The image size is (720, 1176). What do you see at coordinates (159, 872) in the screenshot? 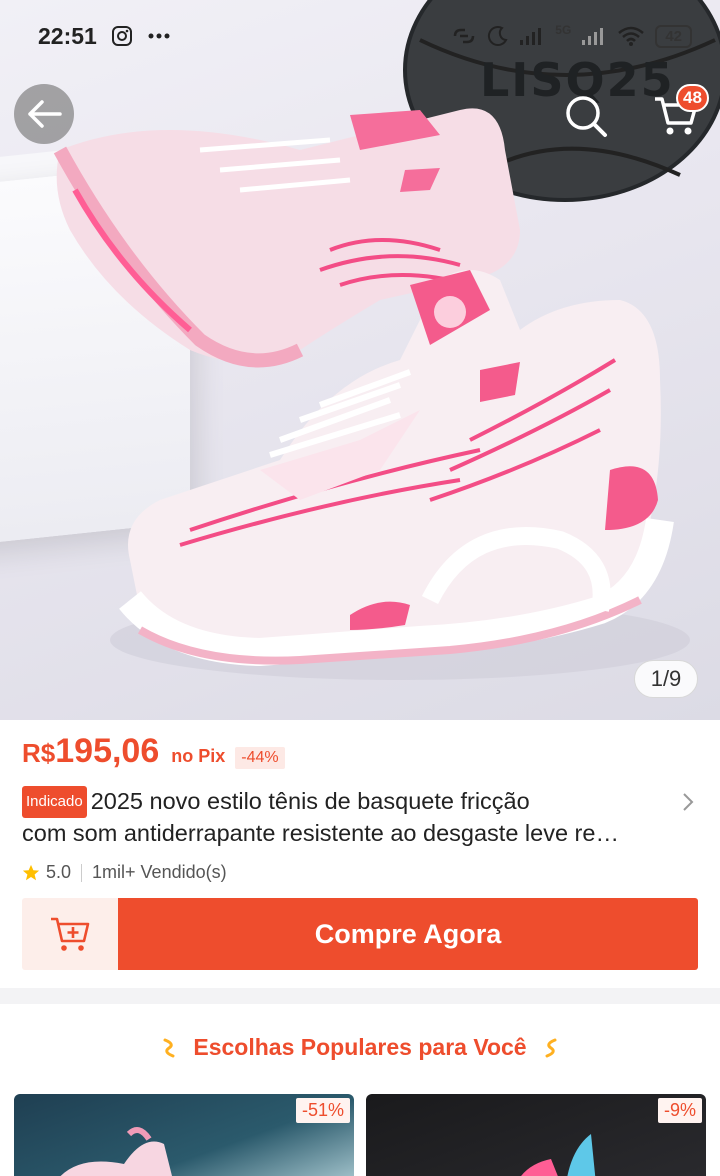
I see `sold-count: 1mil+ Vendido(s)` at bounding box center [159, 872].